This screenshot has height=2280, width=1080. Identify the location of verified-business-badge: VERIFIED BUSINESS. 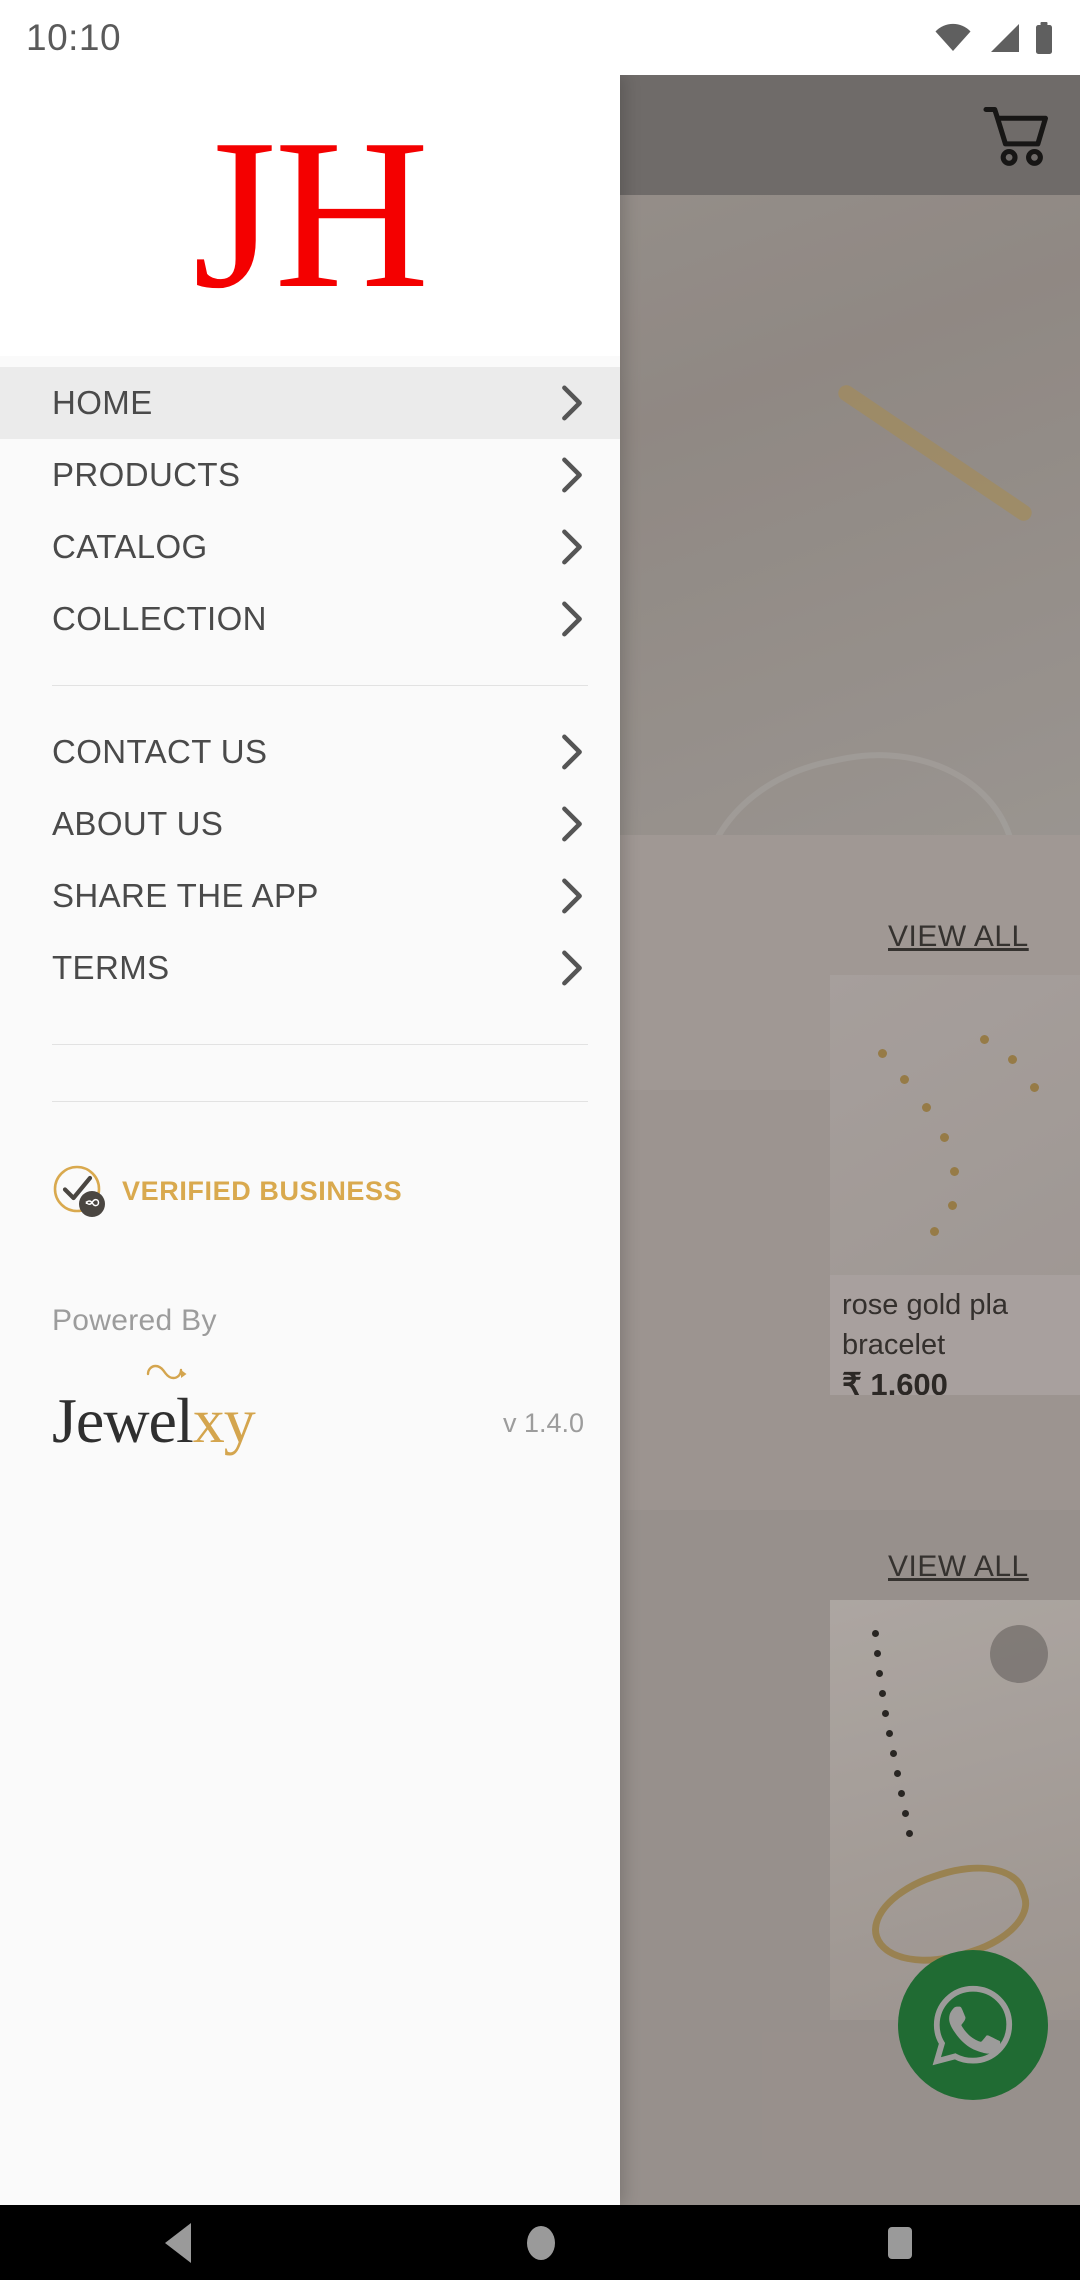
(310, 1191).